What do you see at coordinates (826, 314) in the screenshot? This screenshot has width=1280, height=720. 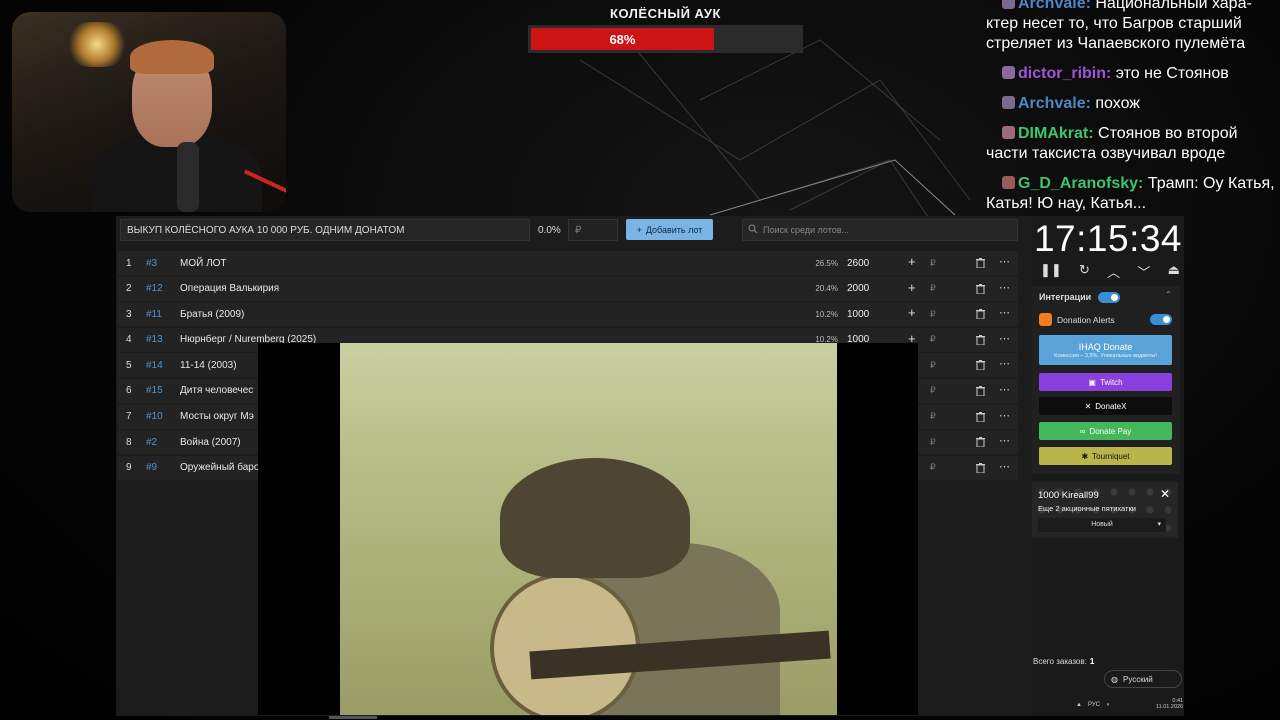 I see `lot-percent: 10.2%` at bounding box center [826, 314].